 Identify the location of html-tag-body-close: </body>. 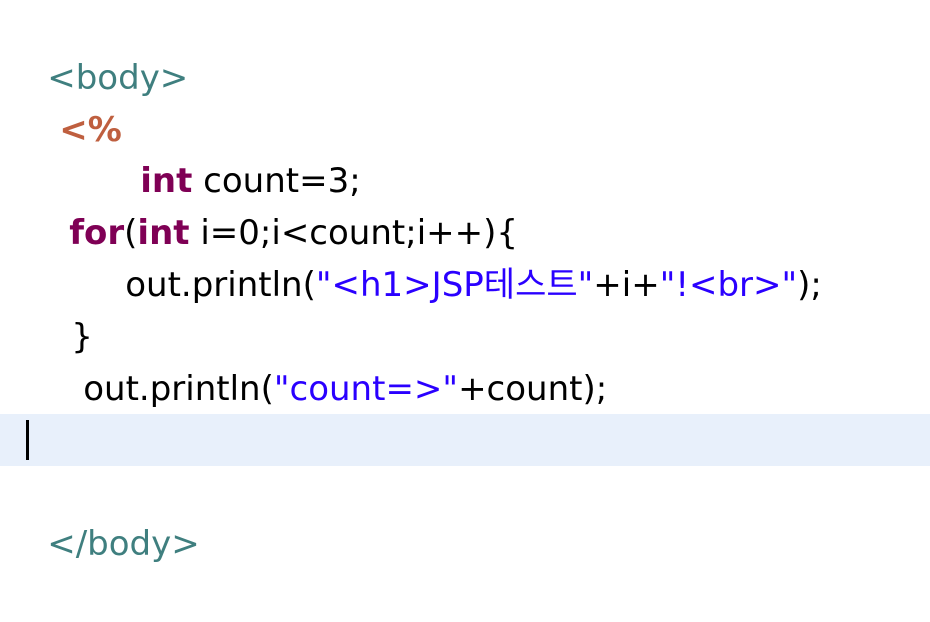
(123, 544).